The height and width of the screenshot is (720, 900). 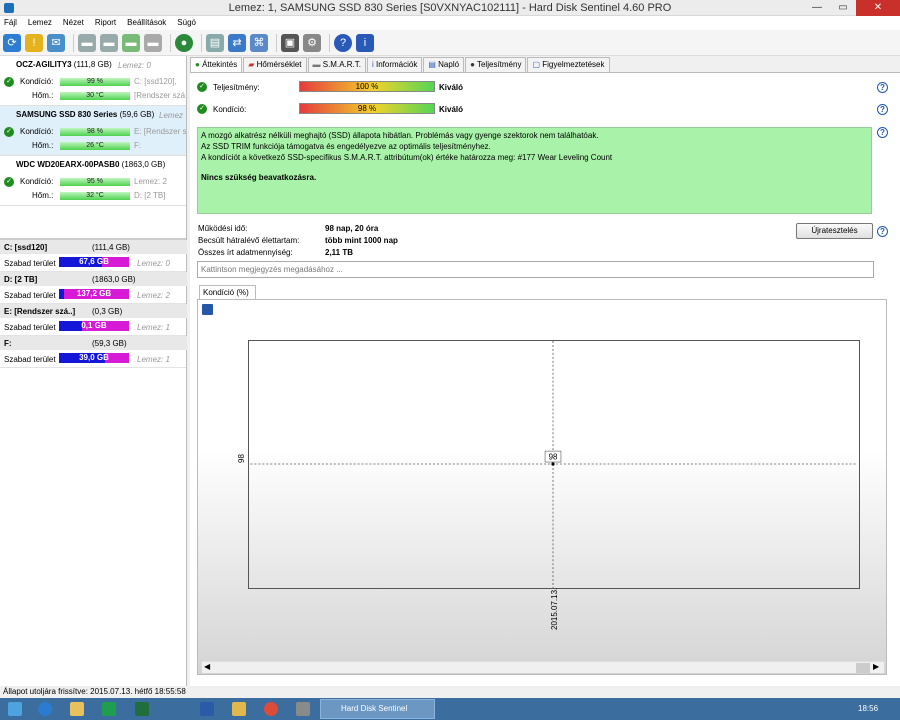 I want to click on disk-tool-icon: ▬, so click(x=87, y=42).